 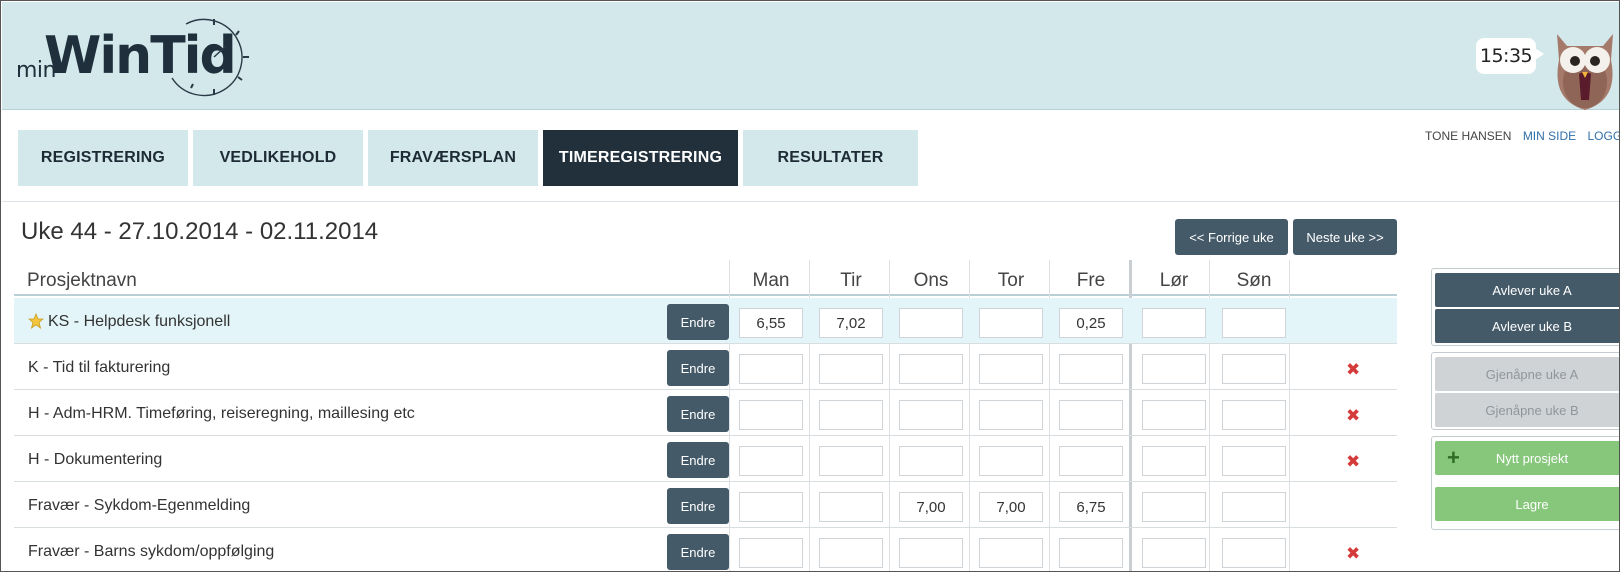 What do you see at coordinates (851, 280) in the screenshot?
I see `day-header: Tir` at bounding box center [851, 280].